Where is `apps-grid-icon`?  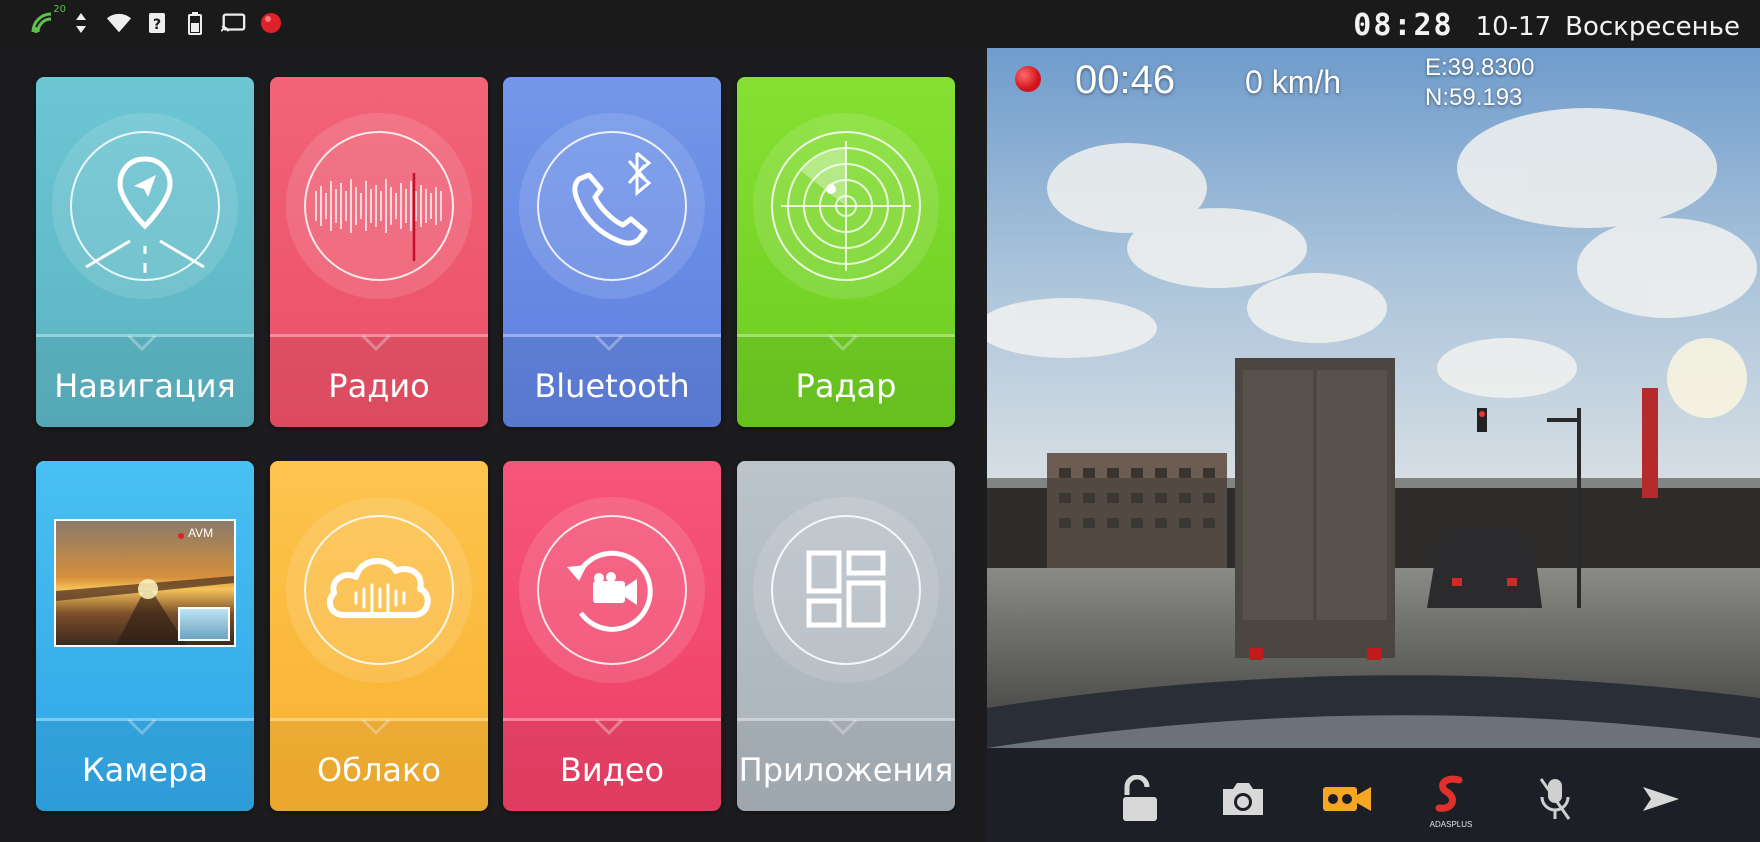 apps-grid-icon is located at coordinates (846, 589).